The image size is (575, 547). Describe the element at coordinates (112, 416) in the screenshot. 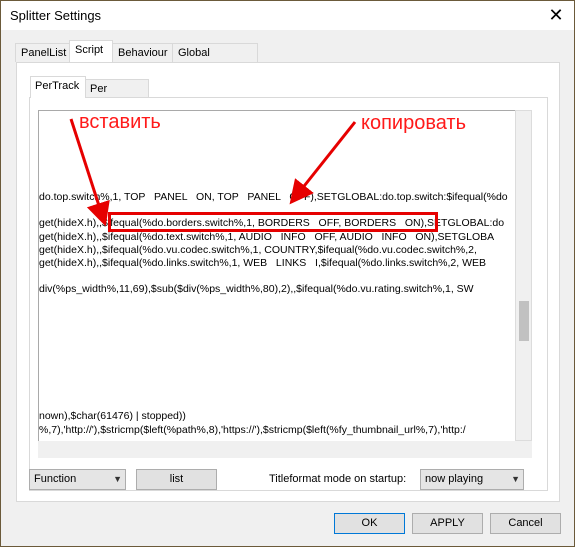

I see `code-line: nown),$char(61476) | stopped))` at that location.